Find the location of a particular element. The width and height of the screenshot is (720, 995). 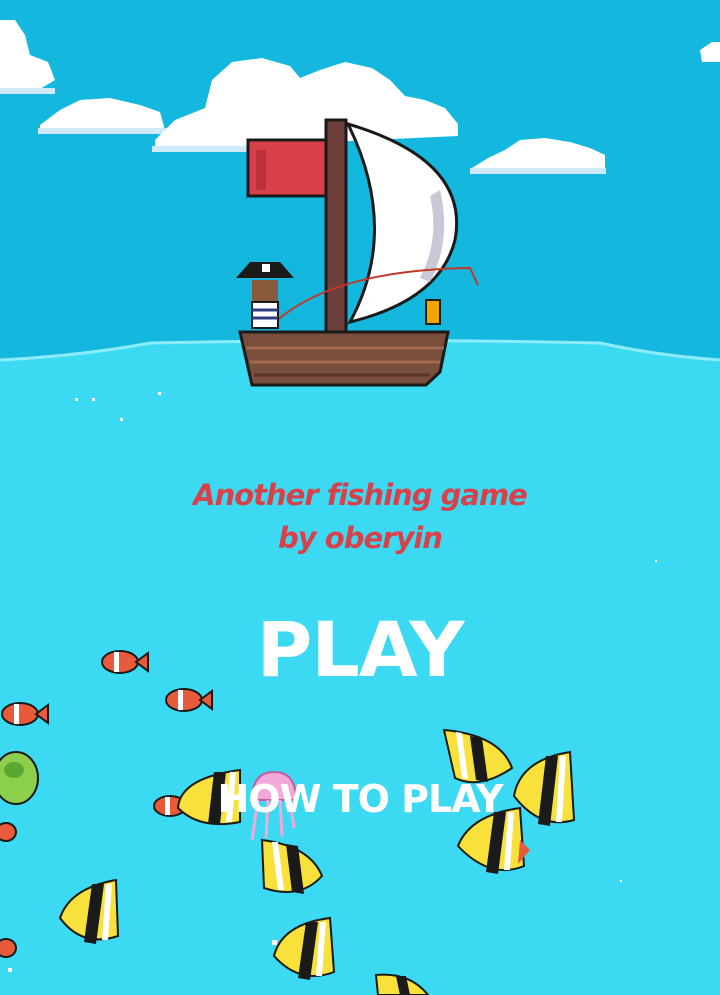

game-subtitle: Another fishing game by oberyin is located at coordinates (360, 517).